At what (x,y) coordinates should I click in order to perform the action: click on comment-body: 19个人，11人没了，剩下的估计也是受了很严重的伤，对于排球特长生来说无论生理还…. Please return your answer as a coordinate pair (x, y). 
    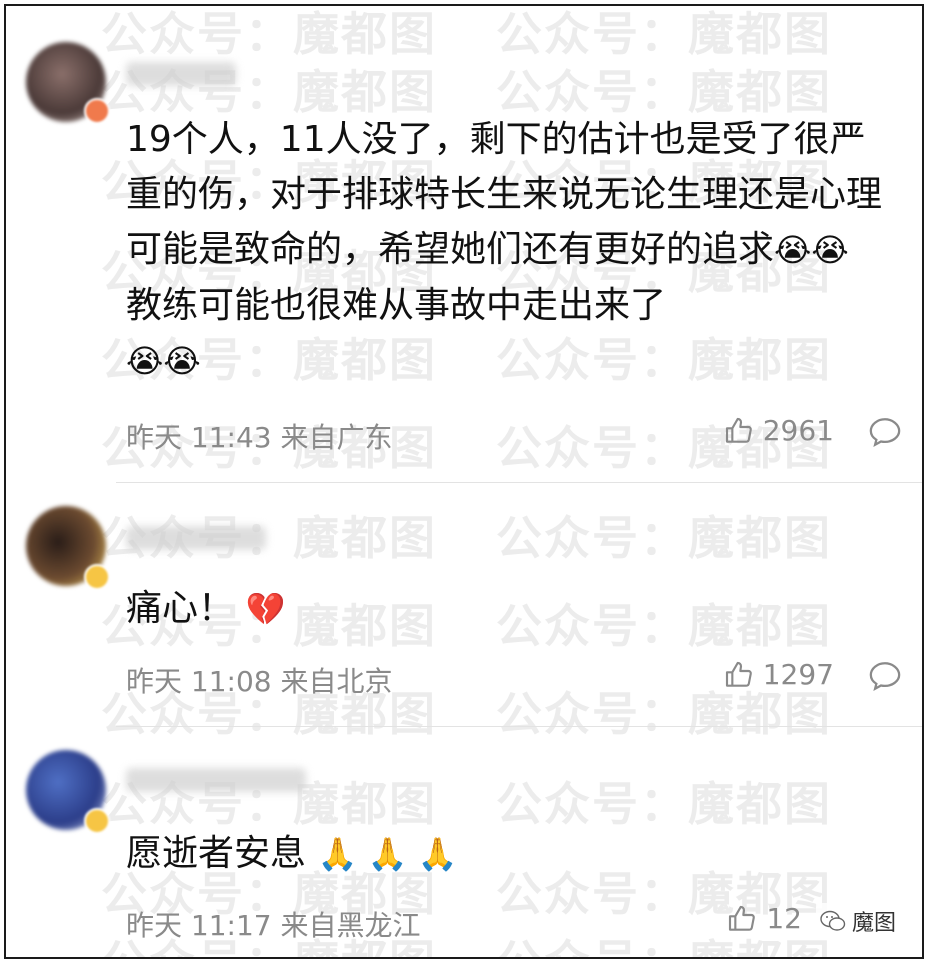
    Looking at the image, I should click on (504, 194).